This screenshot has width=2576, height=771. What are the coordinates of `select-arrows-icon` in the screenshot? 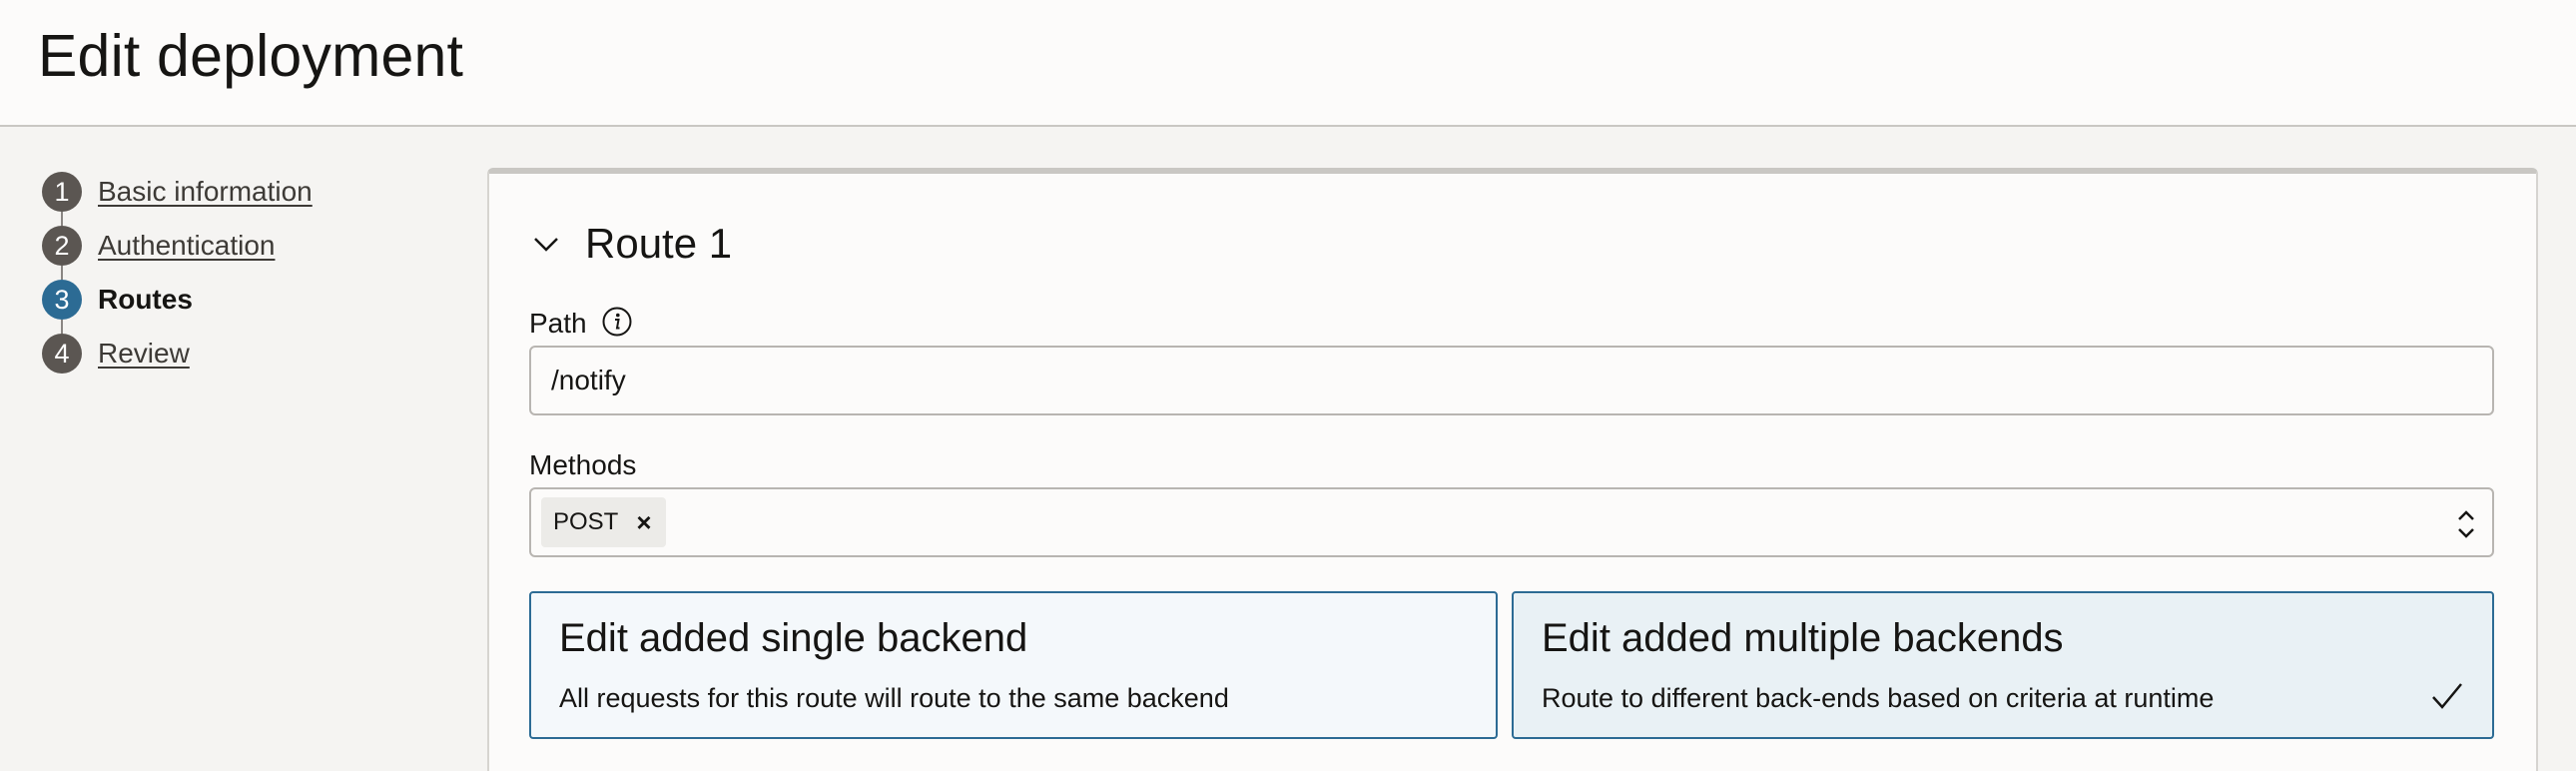 It's located at (2466, 524).